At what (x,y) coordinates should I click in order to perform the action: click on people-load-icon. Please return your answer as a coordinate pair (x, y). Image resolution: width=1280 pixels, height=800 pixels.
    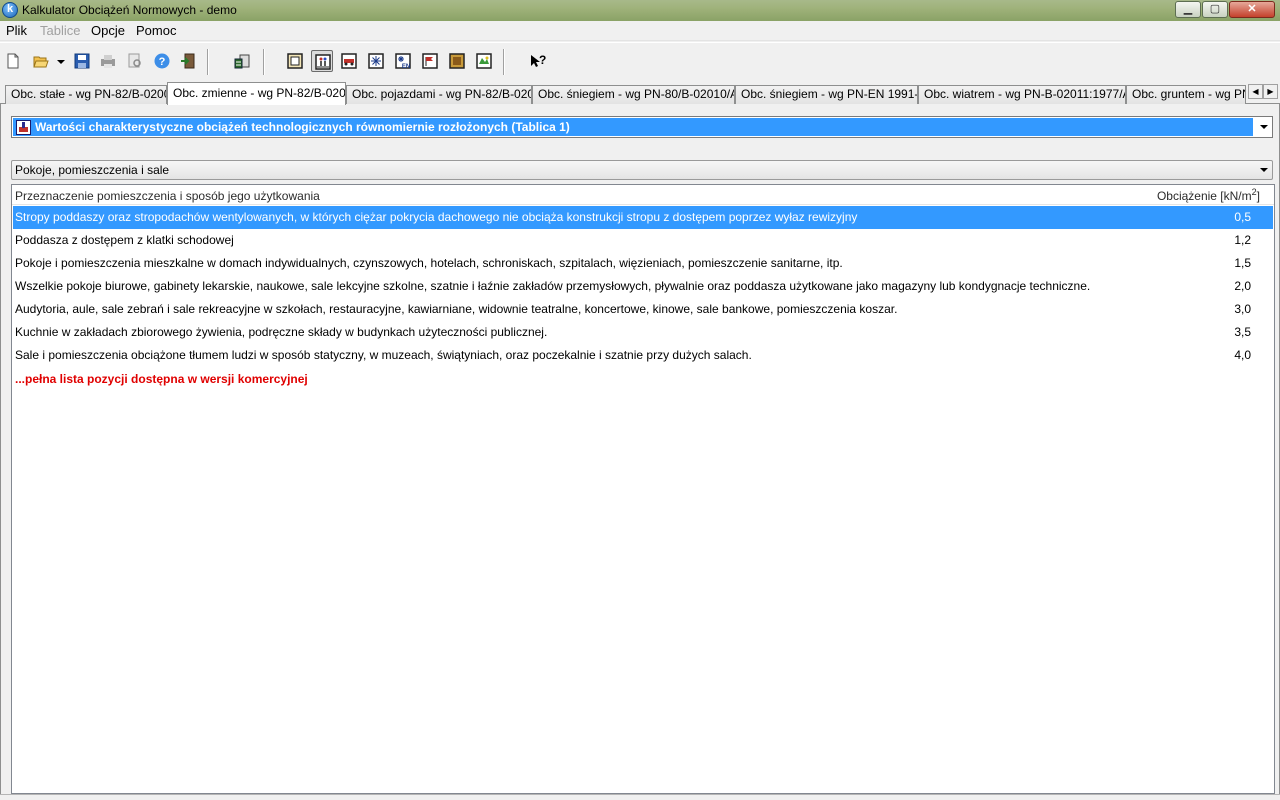
    Looking at the image, I should click on (323, 62).